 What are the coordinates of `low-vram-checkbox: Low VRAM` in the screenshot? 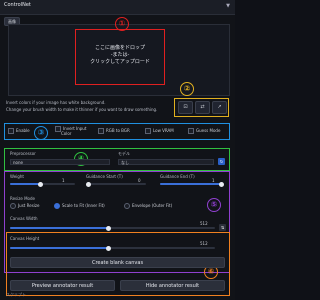 It's located at (159, 131).